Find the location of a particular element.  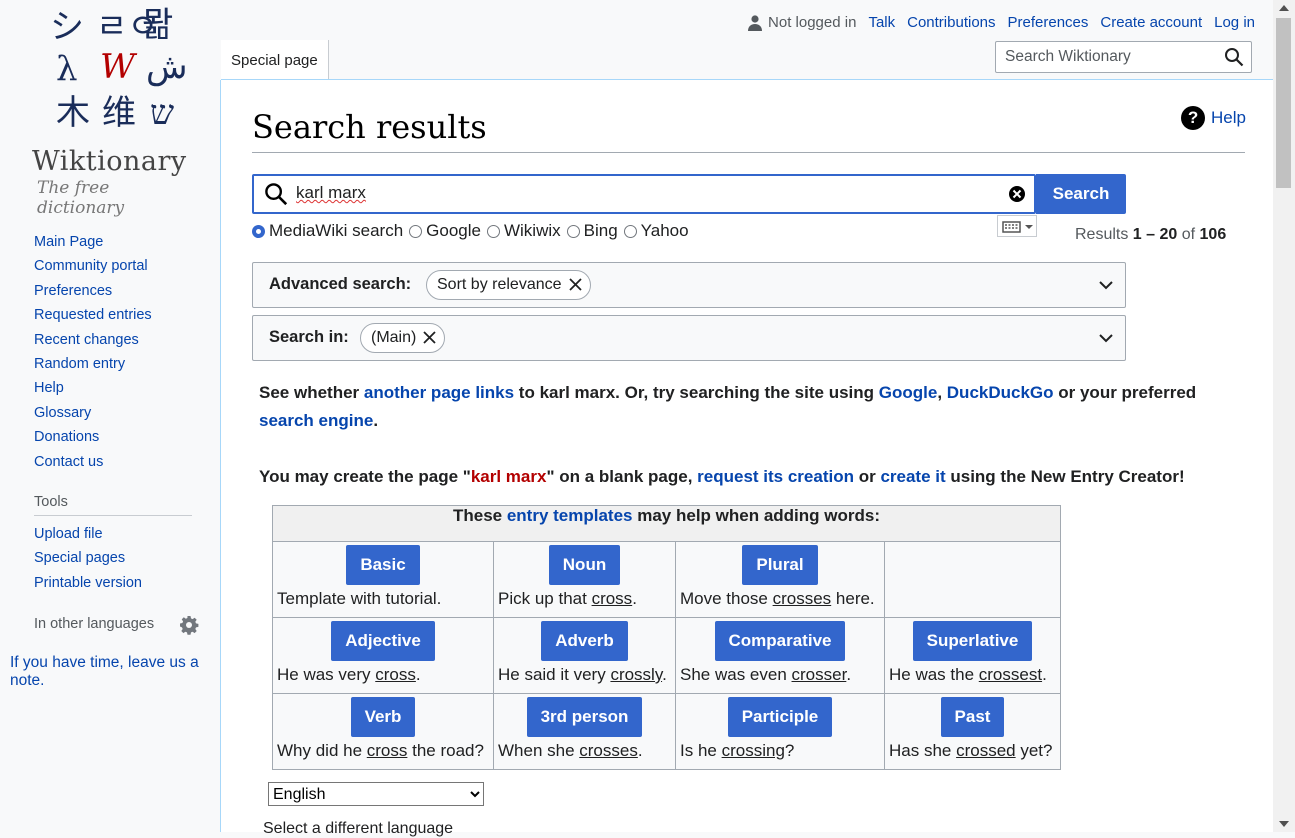

nav-glossary: Glossary is located at coordinates (62, 413).